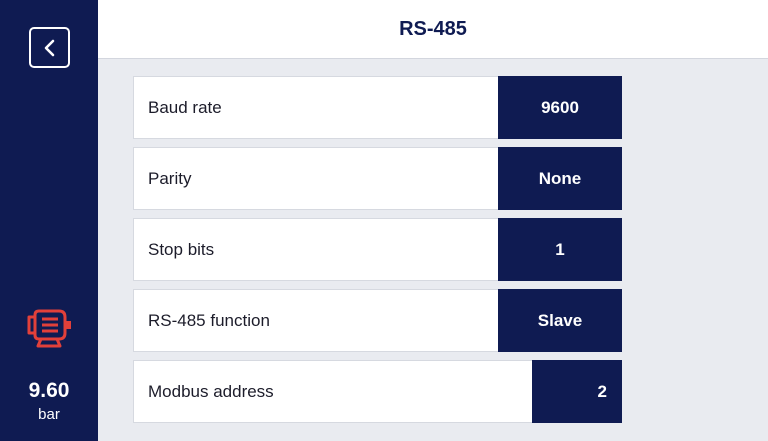  I want to click on chevron-left-icon, so click(49, 47).